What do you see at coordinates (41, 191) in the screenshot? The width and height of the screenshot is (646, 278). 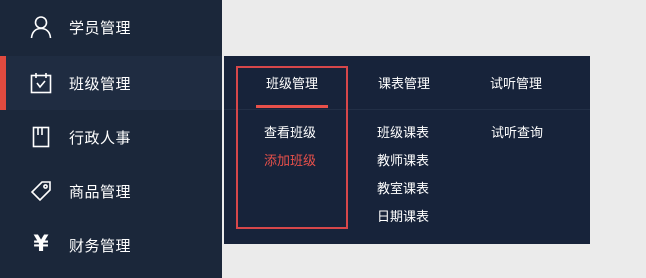 I see `tag-icon` at bounding box center [41, 191].